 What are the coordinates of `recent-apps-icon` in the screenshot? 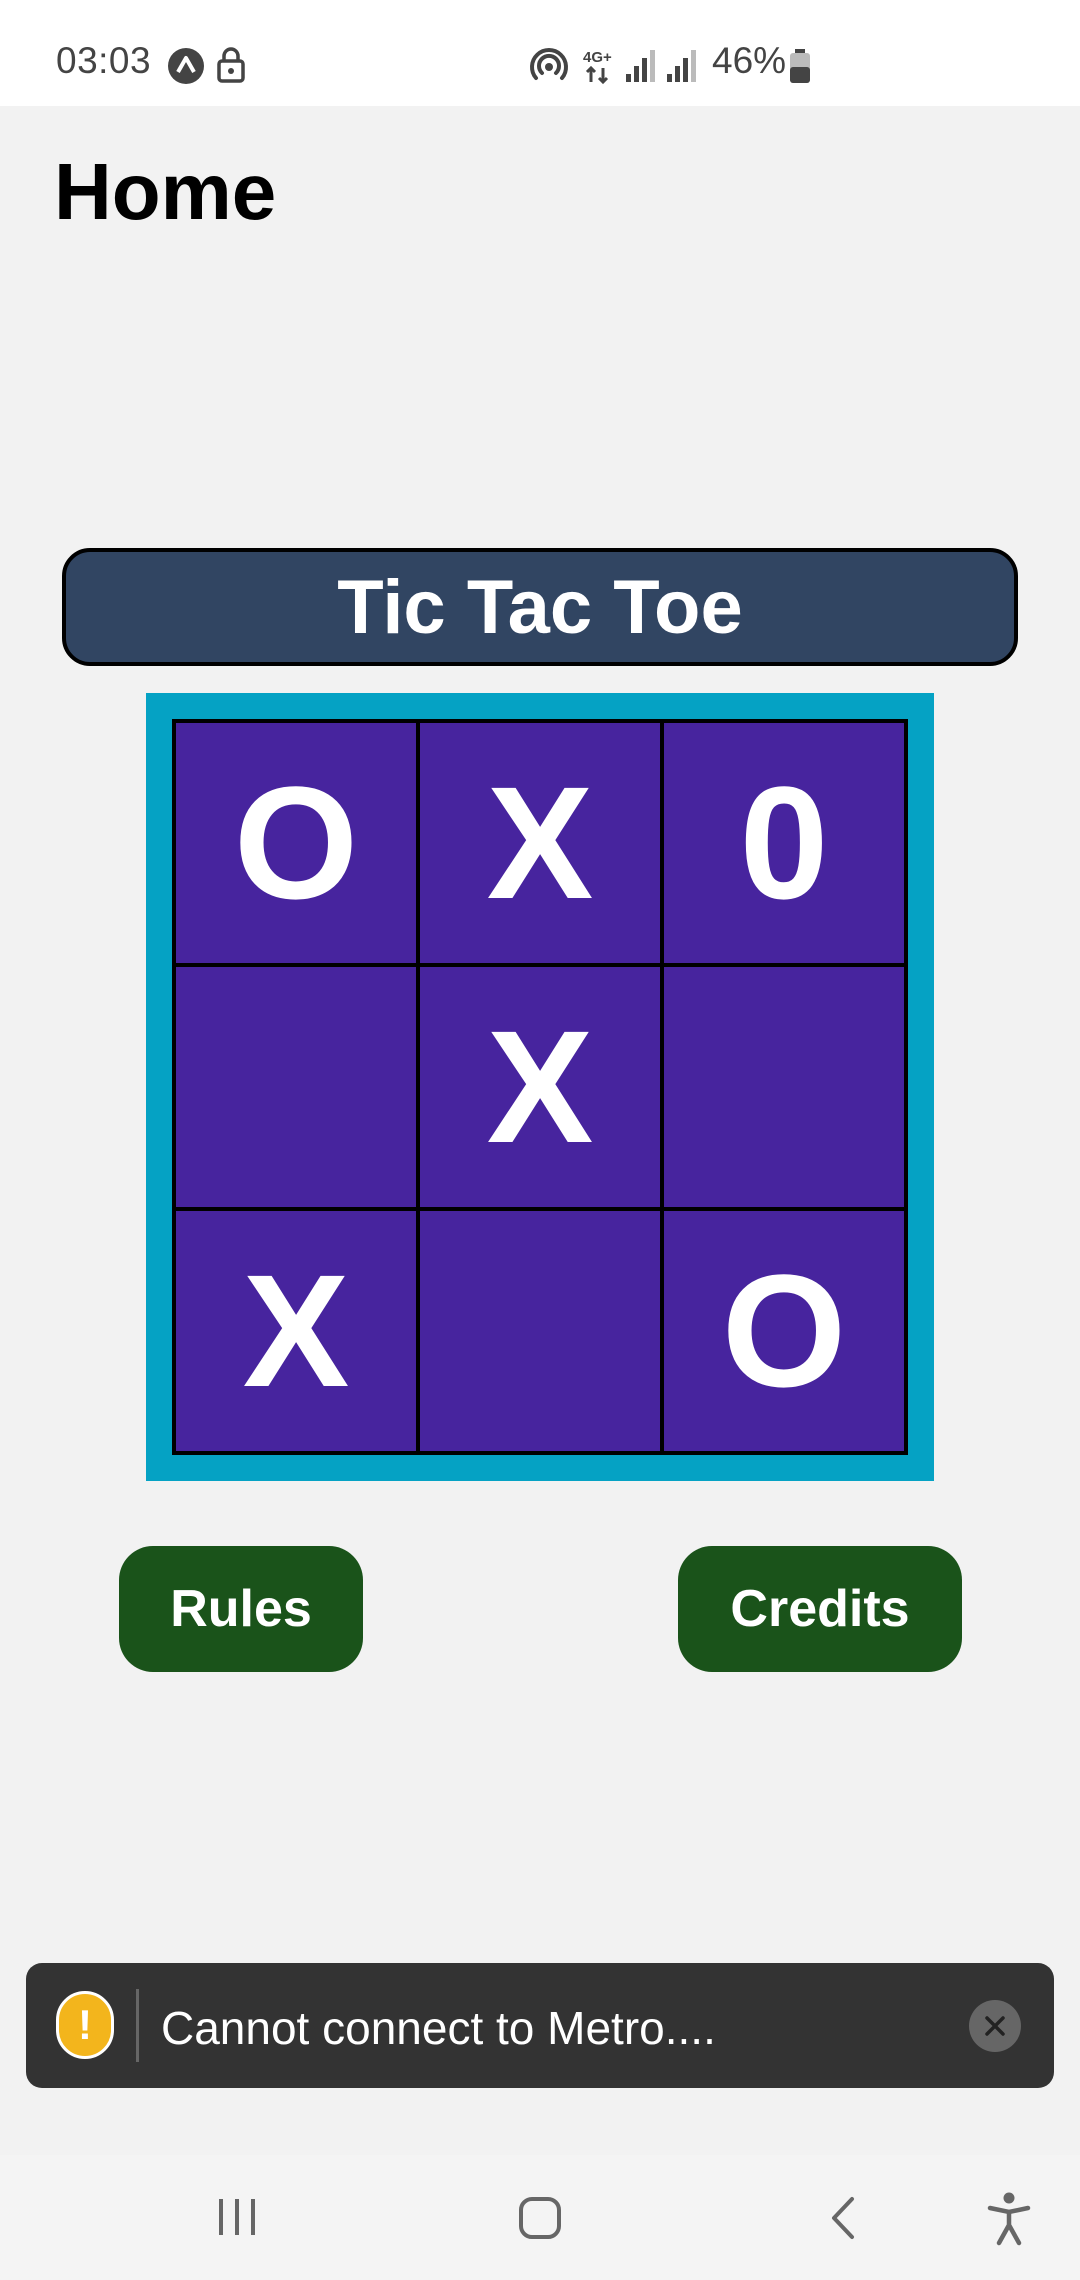 It's located at (237, 2219).